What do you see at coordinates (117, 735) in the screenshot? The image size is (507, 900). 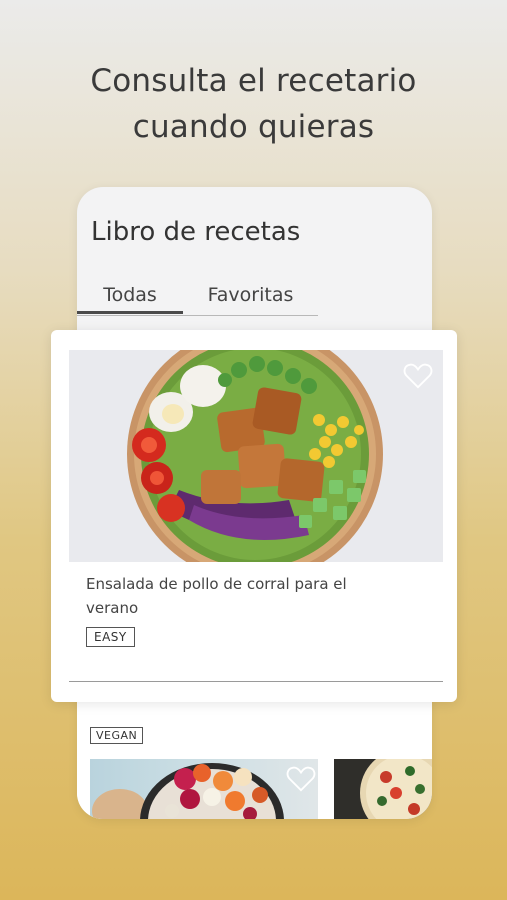 I see `vegan-badge: VEGAN` at bounding box center [117, 735].